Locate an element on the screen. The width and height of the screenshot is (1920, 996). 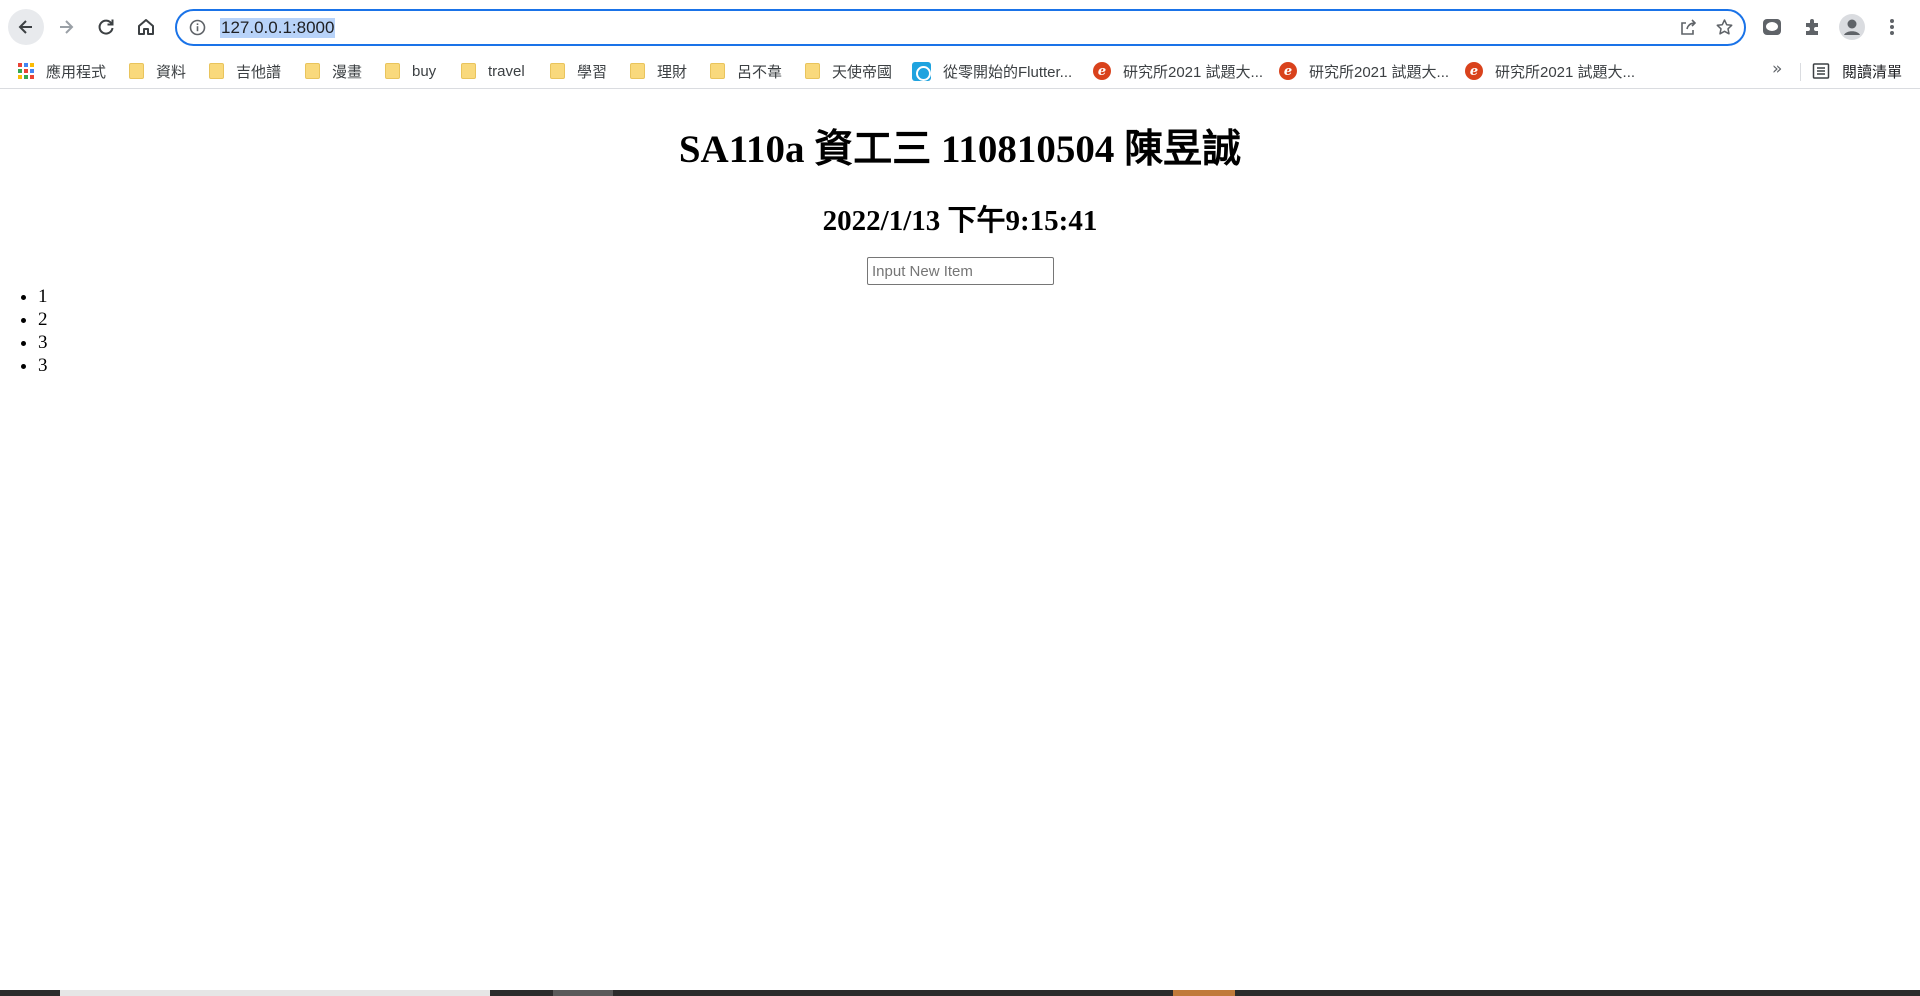
bookmark-folder: travel is located at coordinates (493, 71).